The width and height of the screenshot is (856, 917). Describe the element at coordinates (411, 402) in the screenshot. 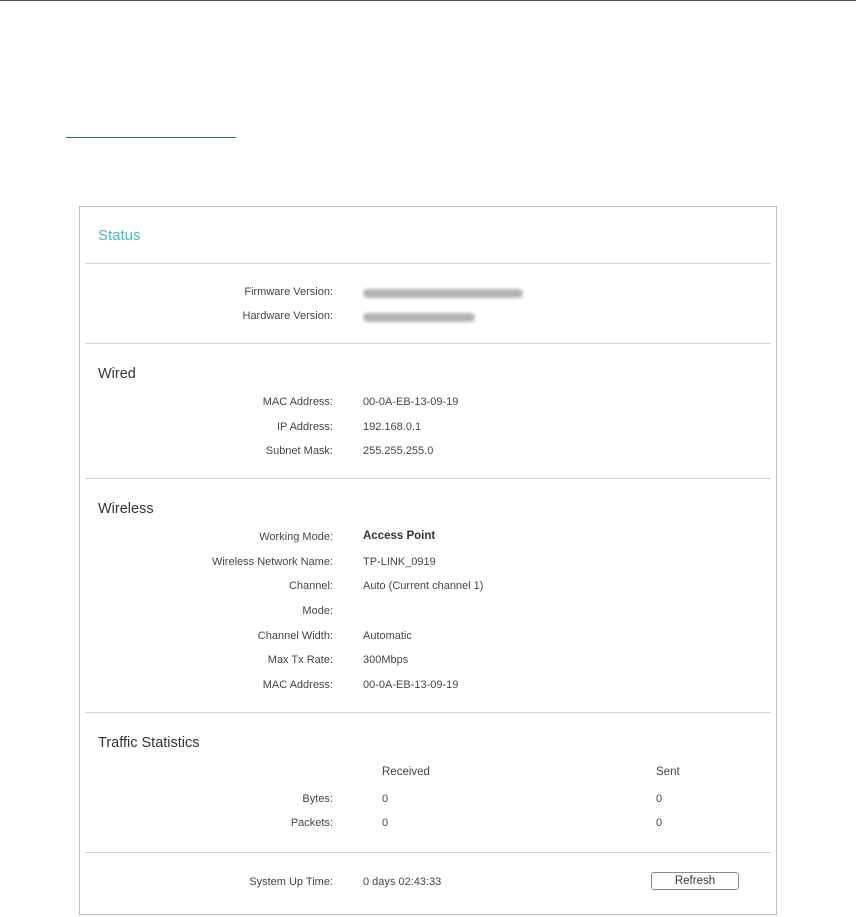

I see `wired-mac-value: 00-0A-EB-13-09-19` at that location.